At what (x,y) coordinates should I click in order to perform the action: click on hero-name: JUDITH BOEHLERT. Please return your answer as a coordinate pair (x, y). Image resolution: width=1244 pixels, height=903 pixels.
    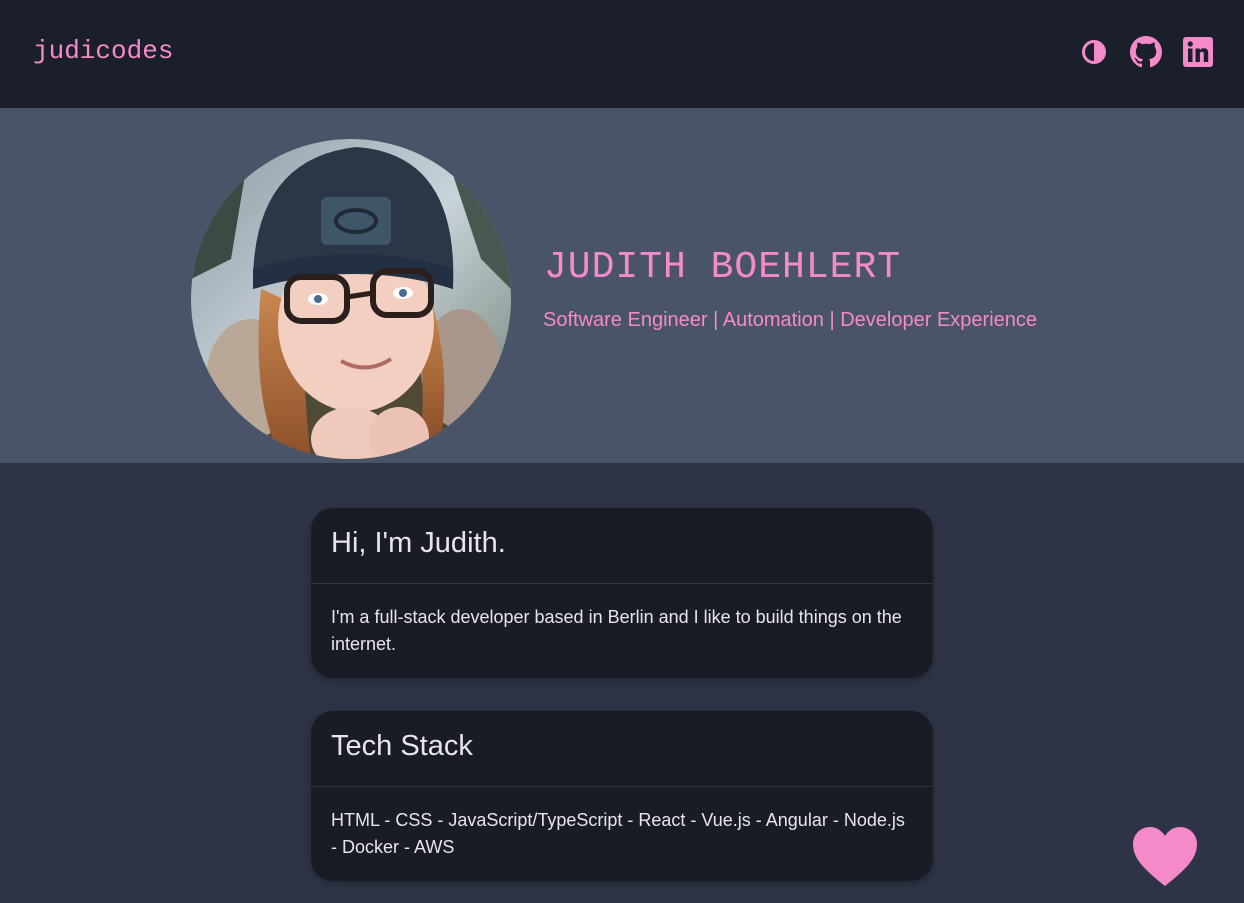
    Looking at the image, I should click on (723, 267).